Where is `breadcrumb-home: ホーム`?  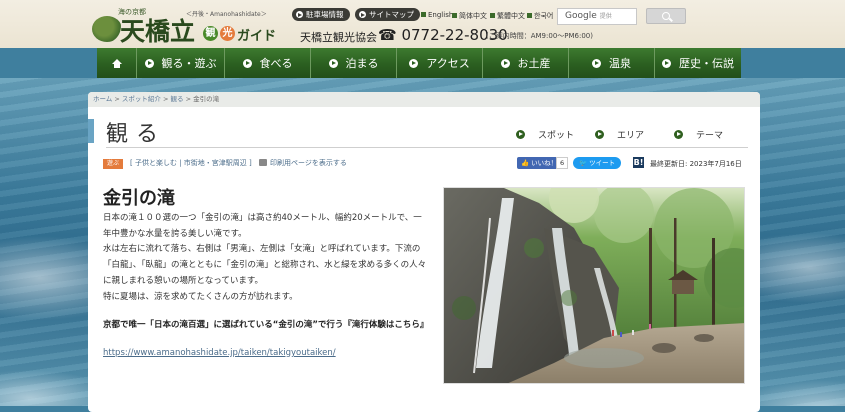
breadcrumb-home: ホーム is located at coordinates (102, 99).